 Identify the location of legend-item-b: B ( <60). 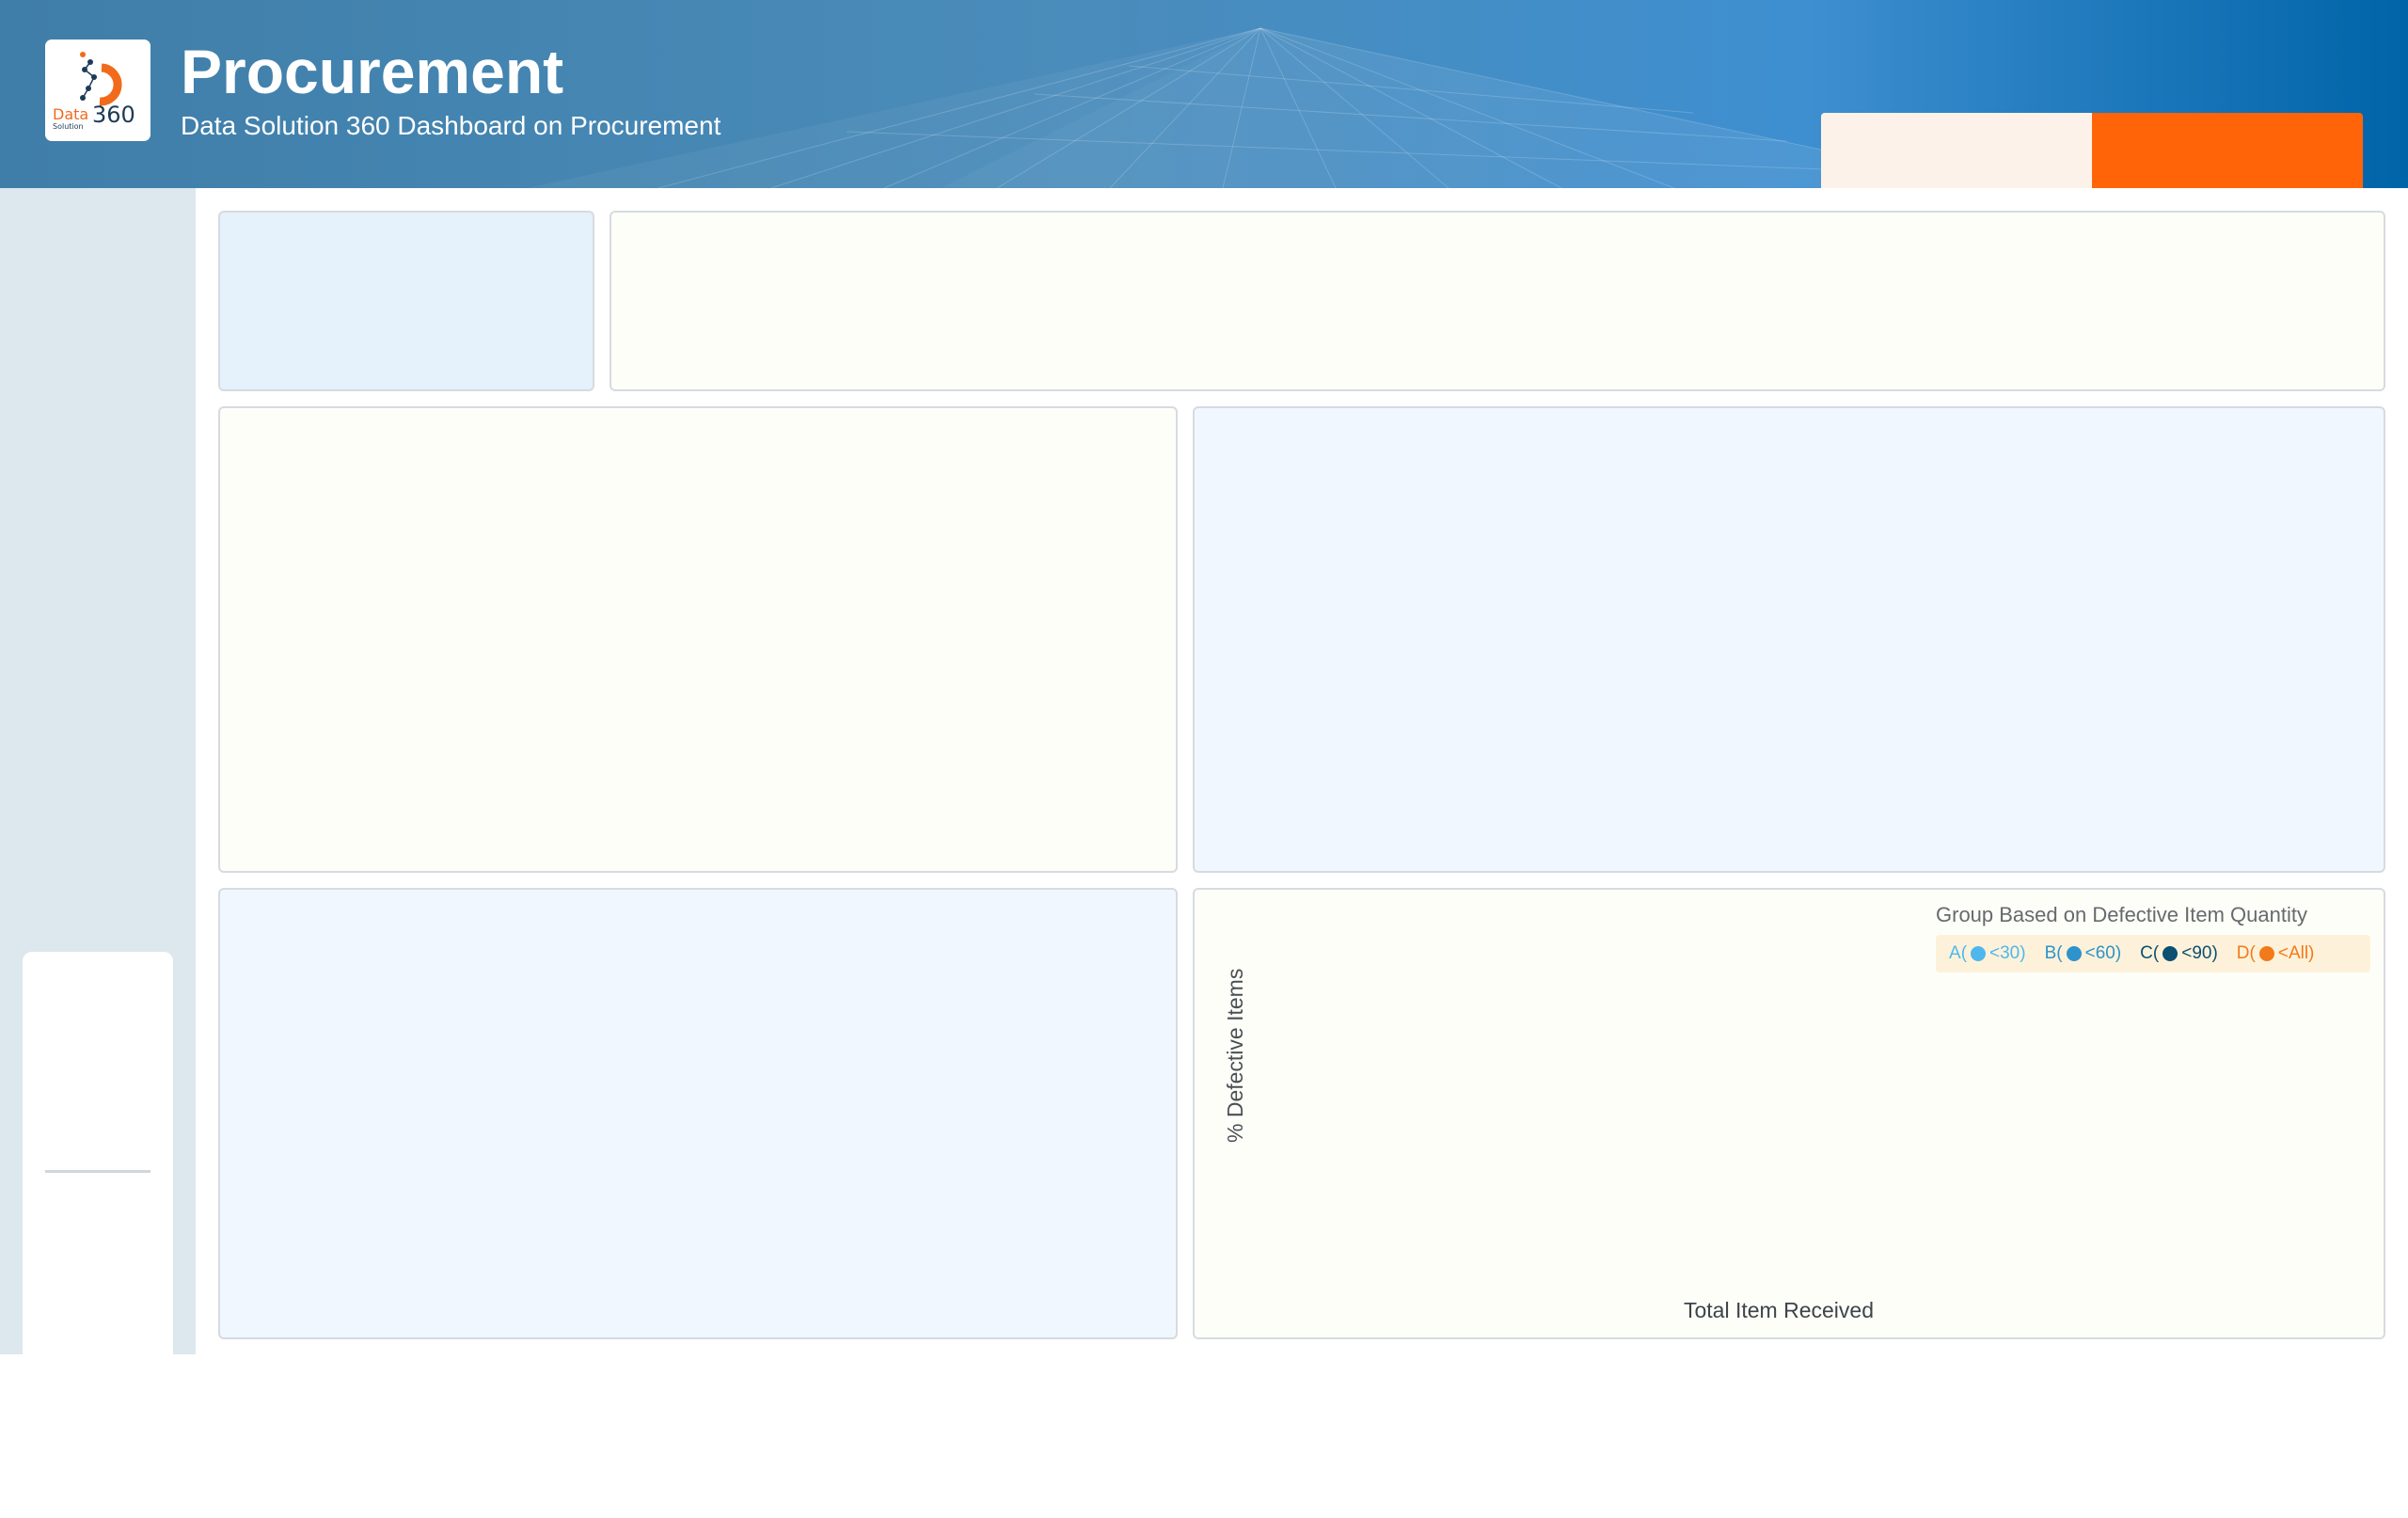
(2084, 954).